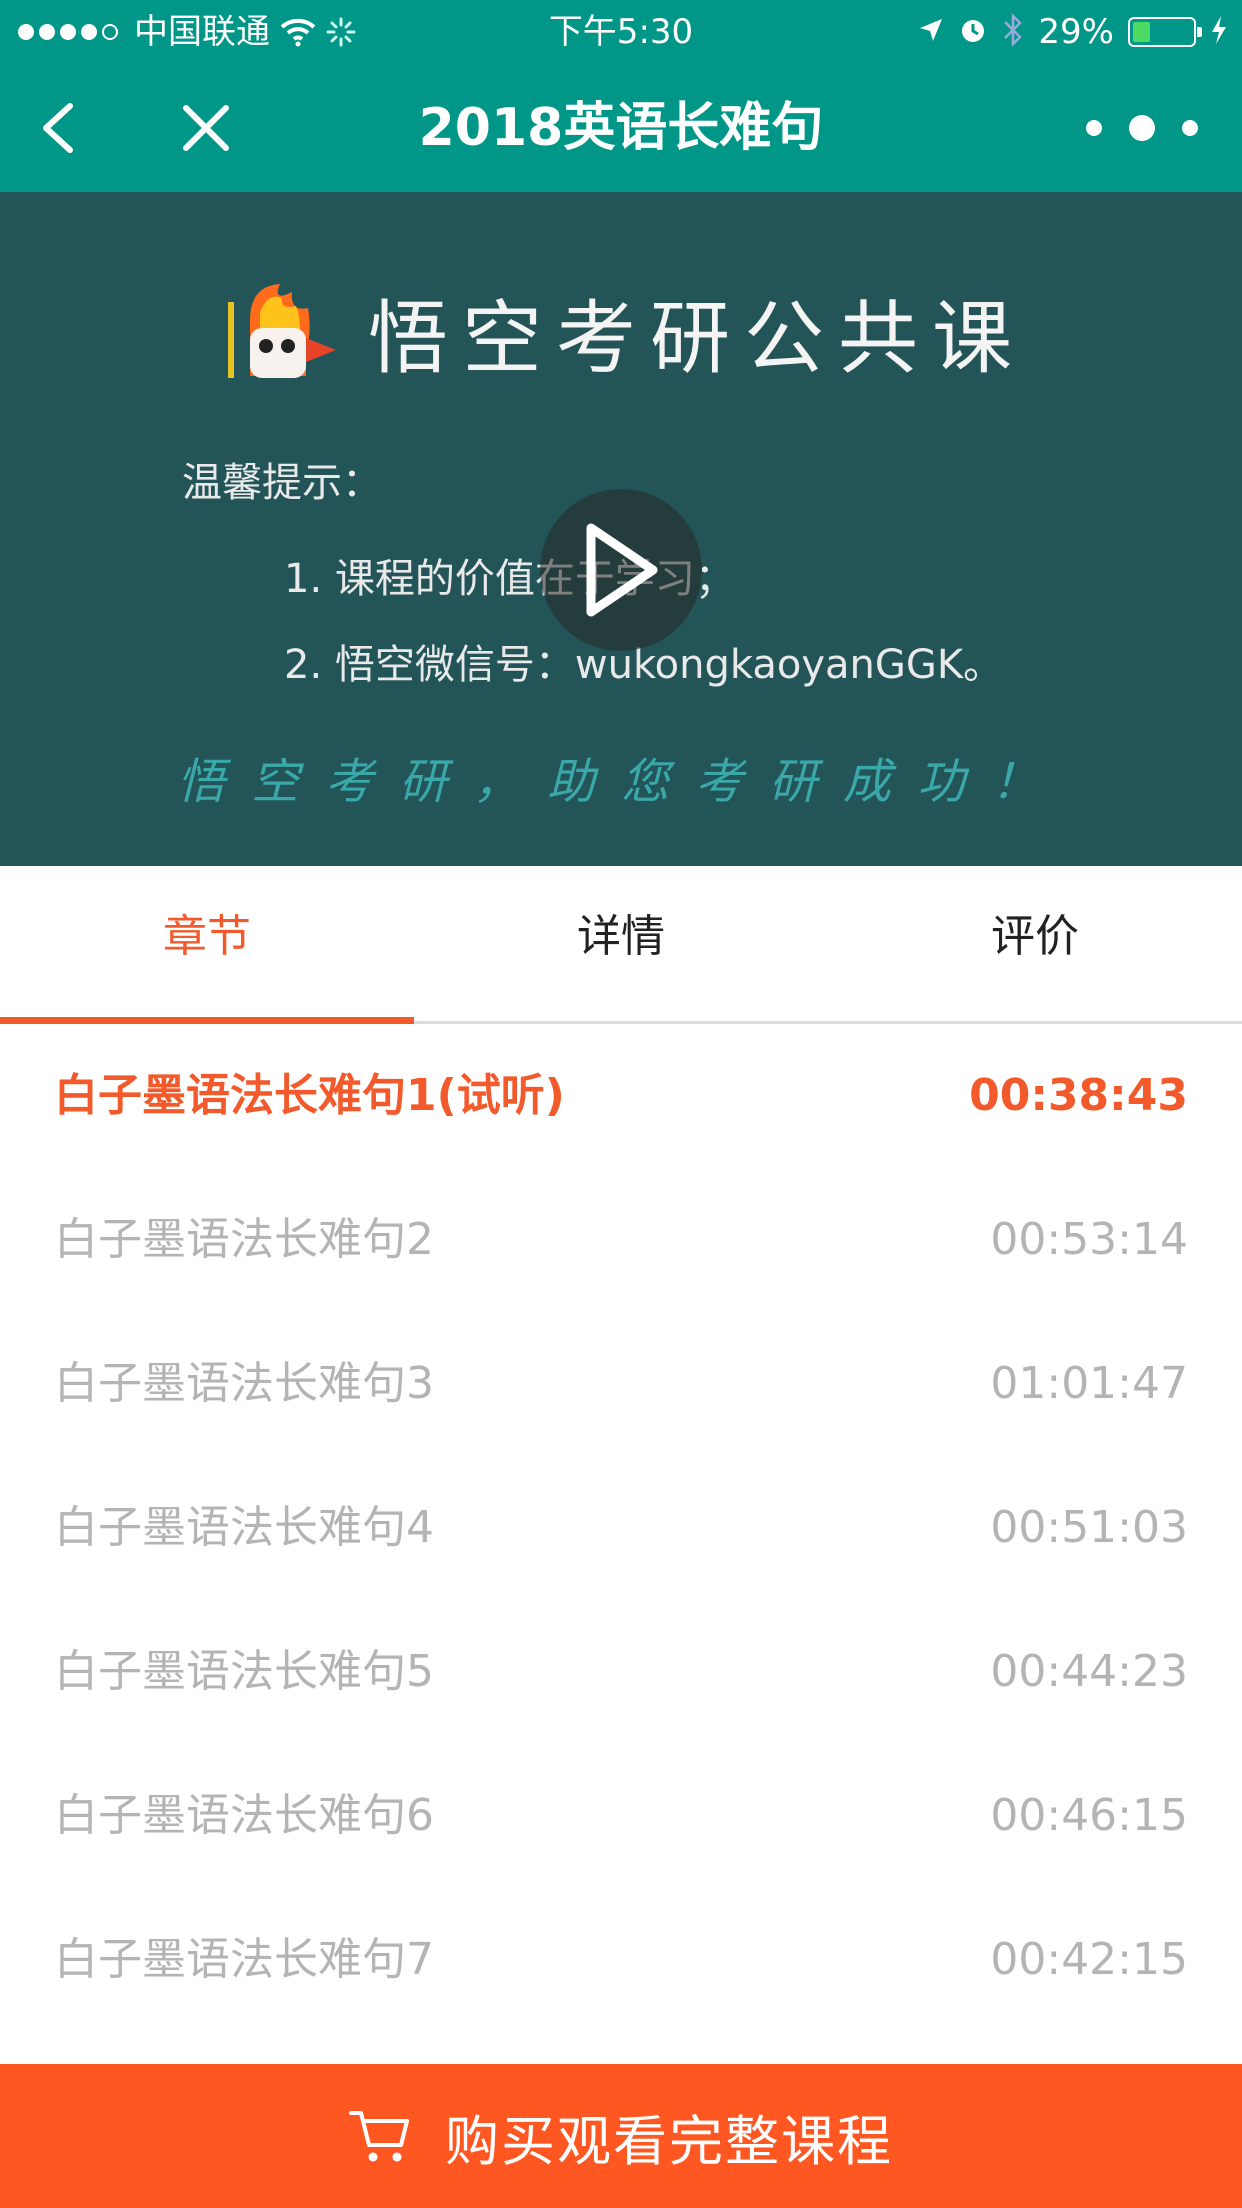 Image resolution: width=1242 pixels, height=2208 pixels. What do you see at coordinates (1142, 128) in the screenshot?
I see `more-options-button` at bounding box center [1142, 128].